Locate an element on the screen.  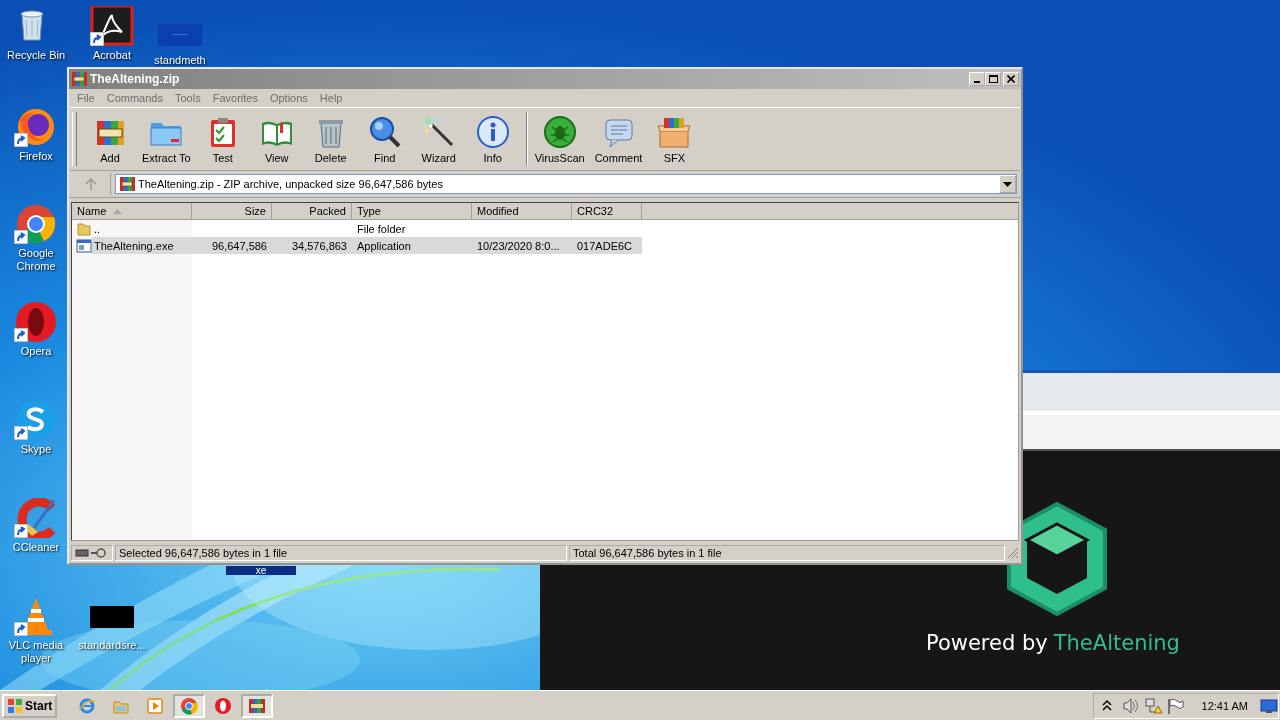
monitor-icon is located at coordinates (1269, 705).